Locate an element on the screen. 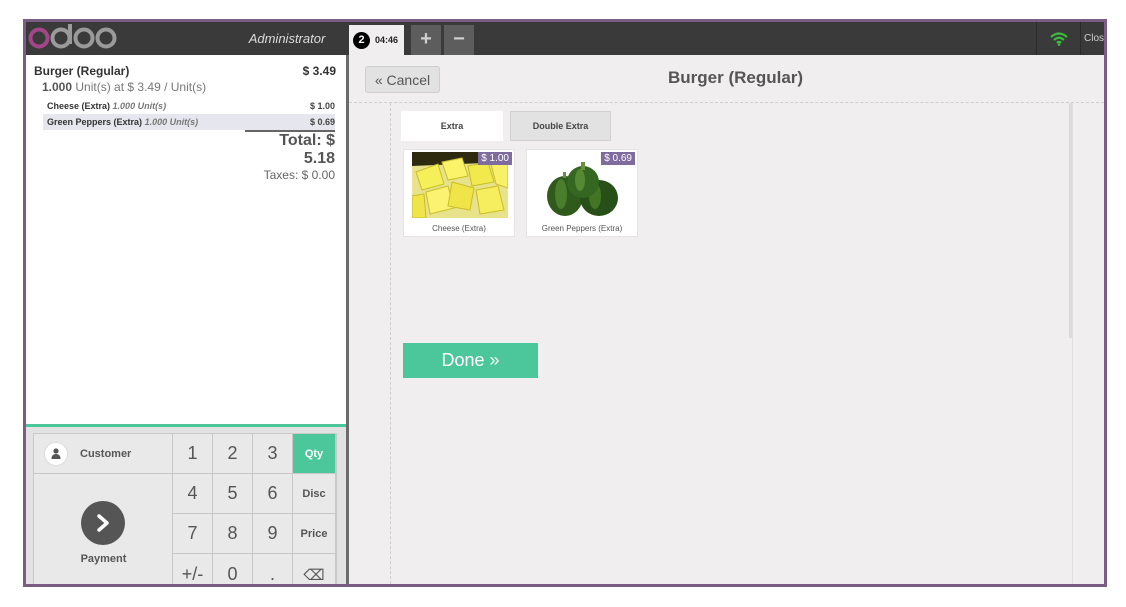 This screenshot has height=607, width=1126. extra-price: $ 1.00 is located at coordinates (322, 106).